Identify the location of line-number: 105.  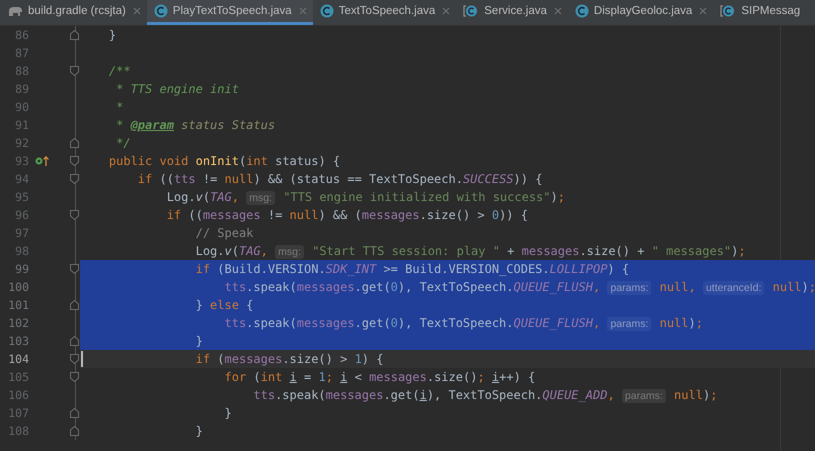
(18, 377).